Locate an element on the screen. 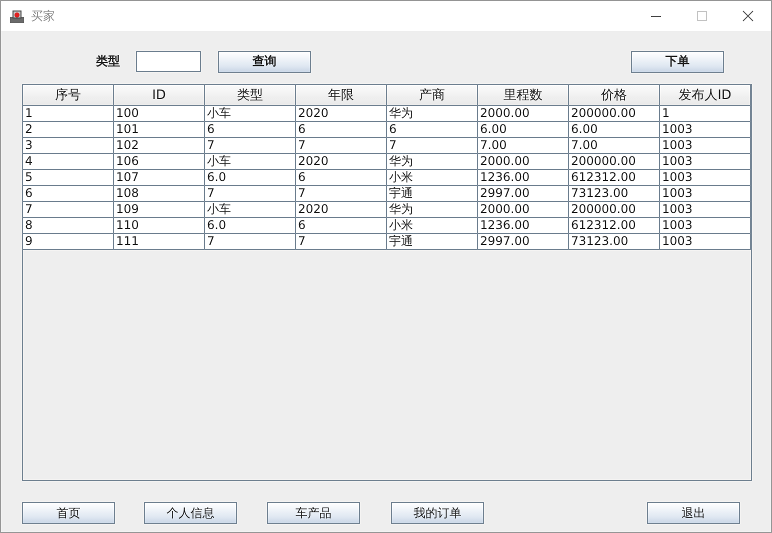  table-cell: 5 is located at coordinates (68, 178).